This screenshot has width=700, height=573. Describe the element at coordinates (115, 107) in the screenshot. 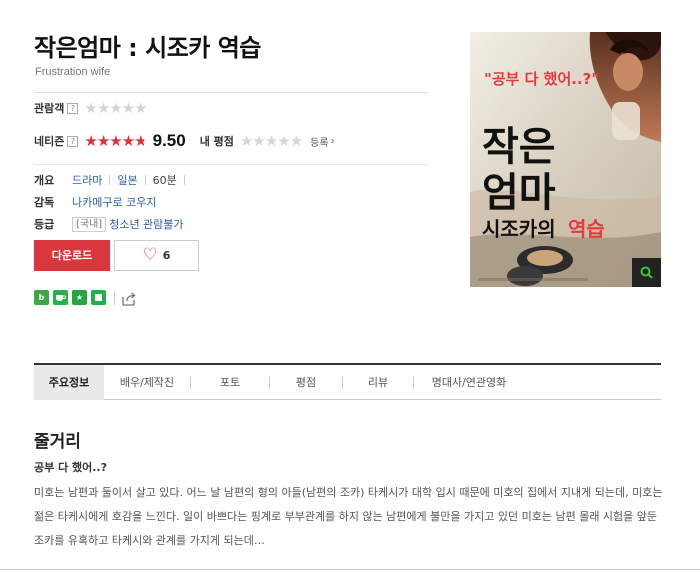

I see `audience-stars: ★★★★★★★★★★` at that location.